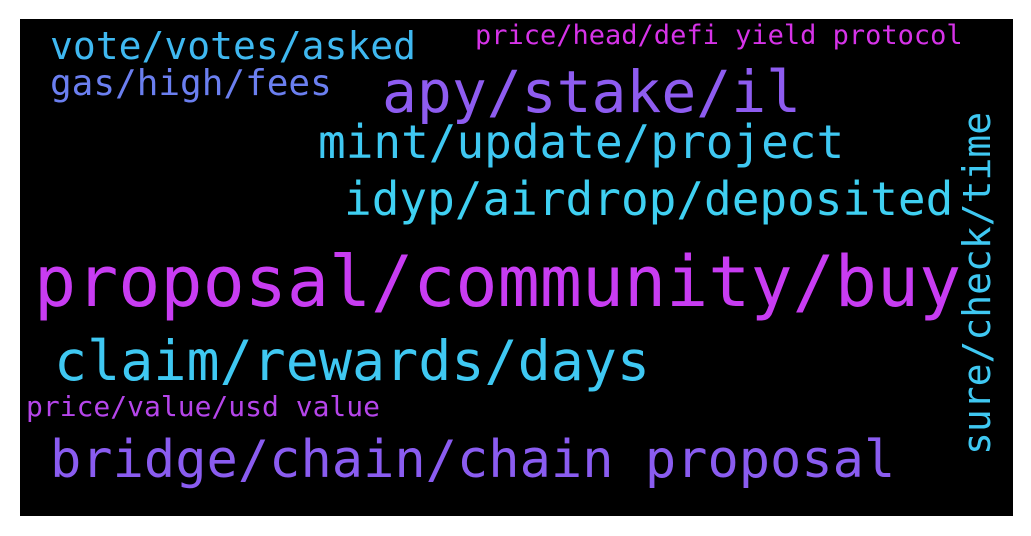 The width and height of the screenshot is (1031, 536). Describe the element at coordinates (977, 283) in the screenshot. I see `word-sure-check-time-text: sure/check/time` at that location.